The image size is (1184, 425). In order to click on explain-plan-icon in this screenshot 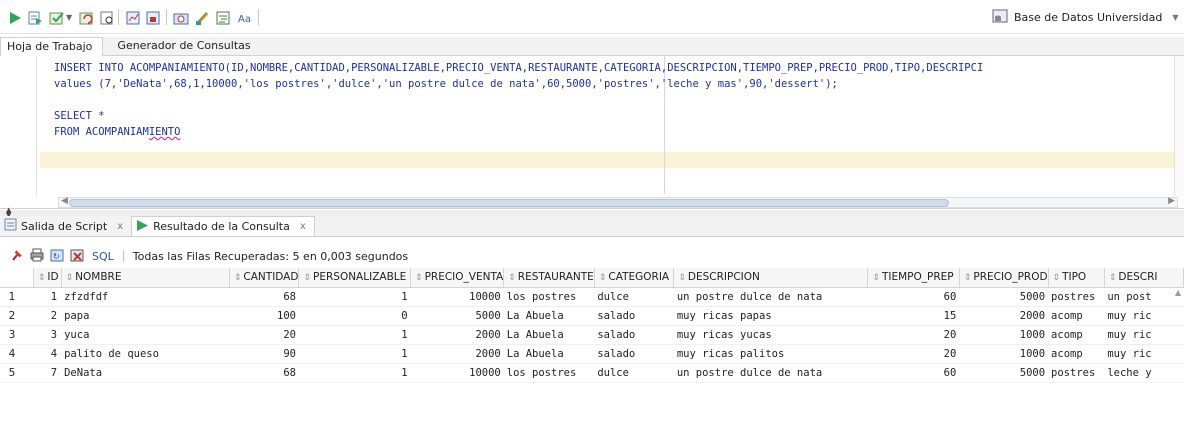, I will do `click(106, 17)`.